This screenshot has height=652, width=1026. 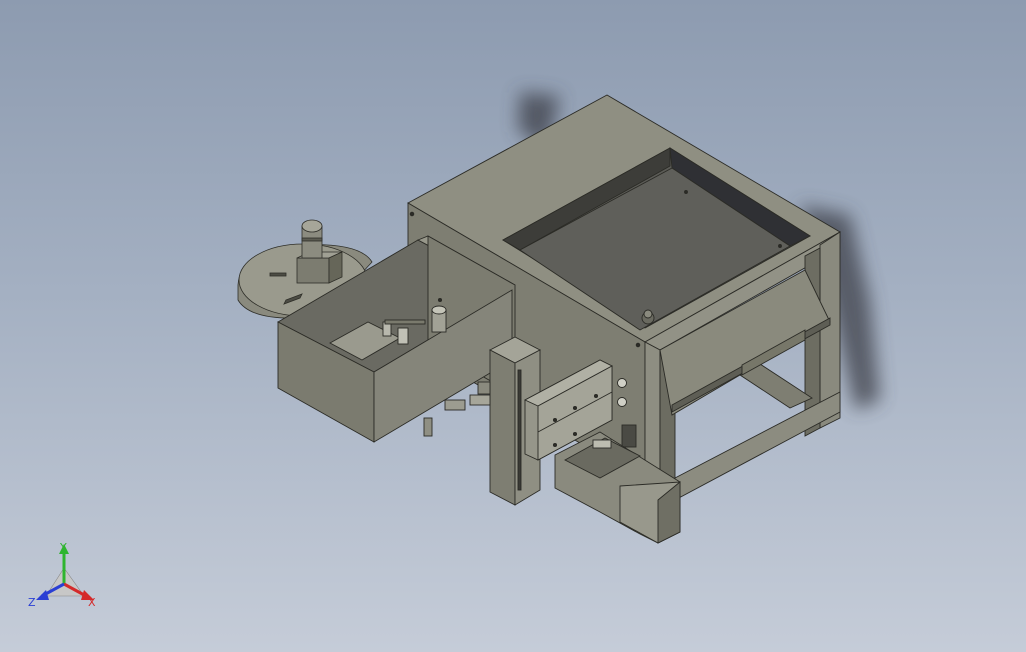 I want to click on view-orientation-triad: Y X Z, so click(x=66, y=578).